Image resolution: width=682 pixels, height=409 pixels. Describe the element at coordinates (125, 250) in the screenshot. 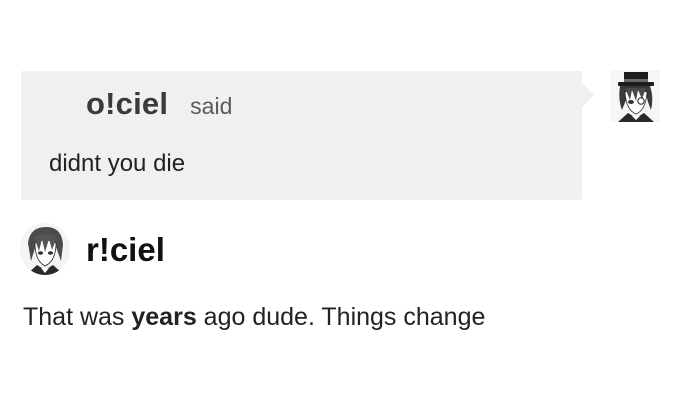

I see `answerer-name: r!ciel` at that location.